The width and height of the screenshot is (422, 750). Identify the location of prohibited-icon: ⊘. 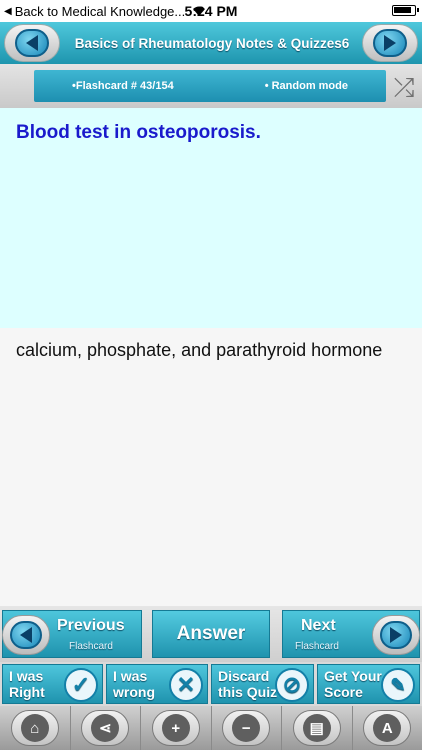
(292, 685).